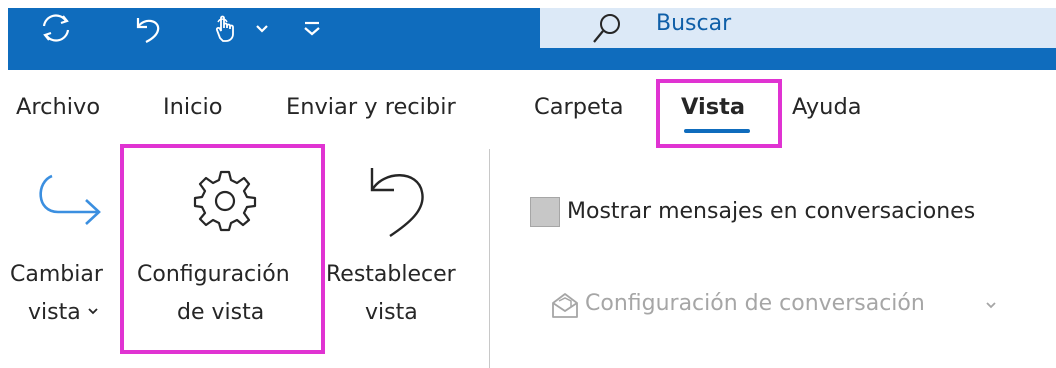  Describe the element at coordinates (226, 28) in the screenshot. I see `touch-mode-icon` at that location.